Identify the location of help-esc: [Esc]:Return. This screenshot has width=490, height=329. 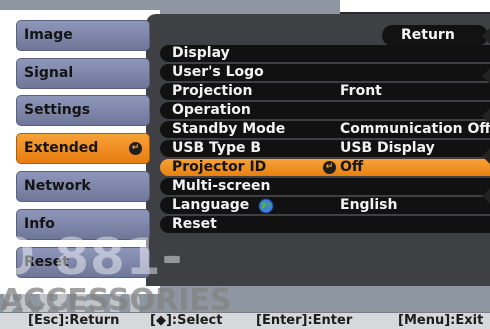
(74, 320).